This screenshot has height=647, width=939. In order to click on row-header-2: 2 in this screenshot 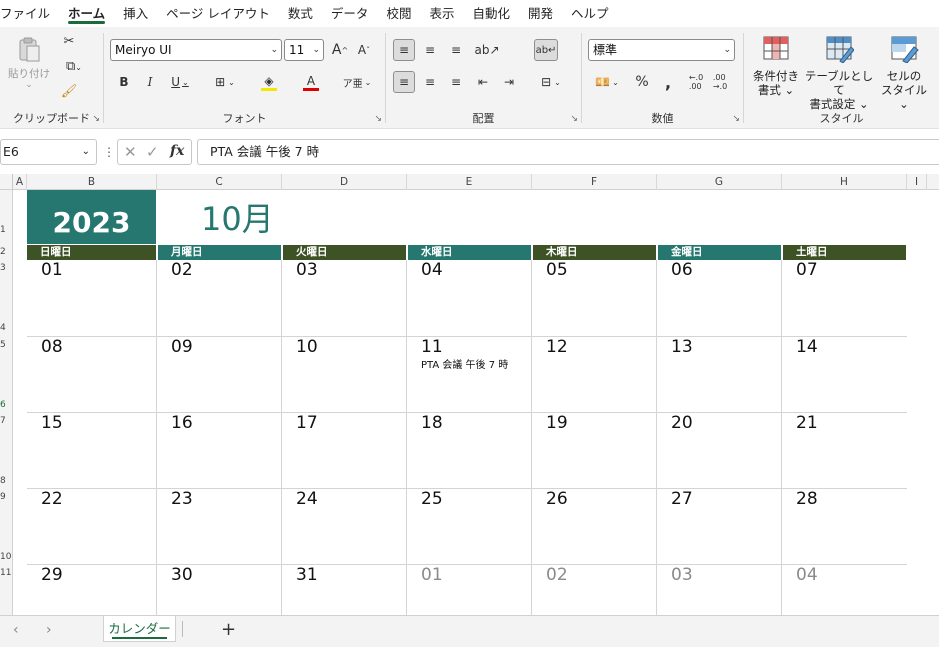, I will do `click(6, 252)`.